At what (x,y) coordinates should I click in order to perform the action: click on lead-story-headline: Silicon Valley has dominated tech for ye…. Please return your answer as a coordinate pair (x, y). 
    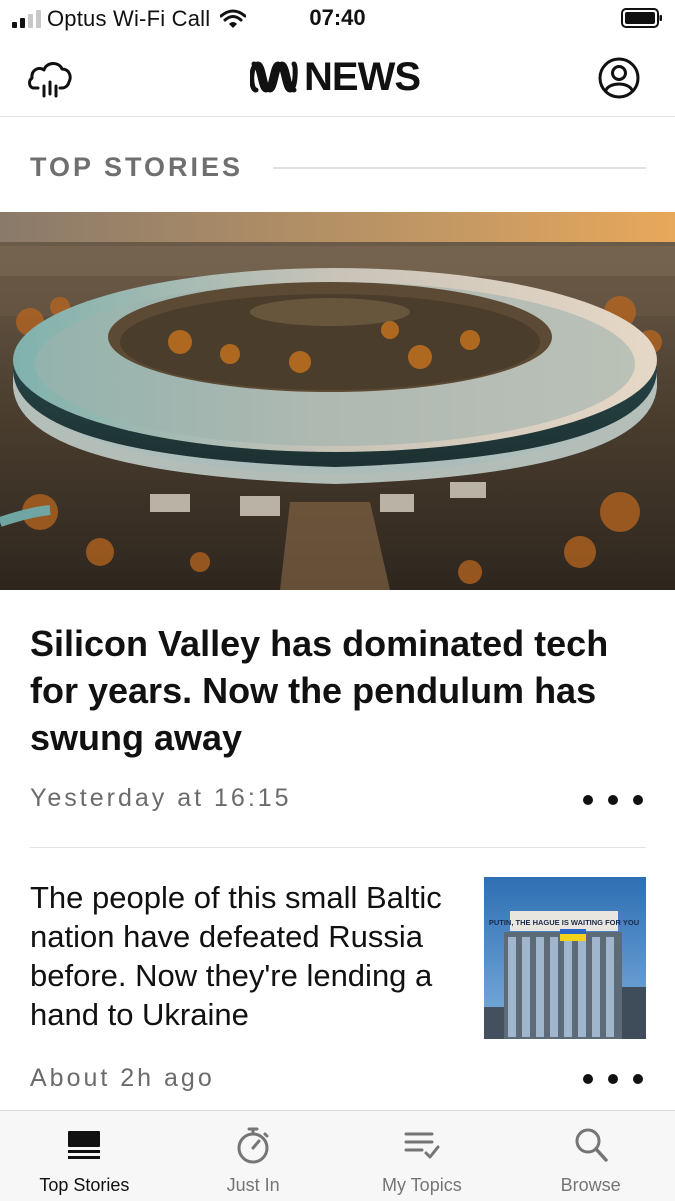
    Looking at the image, I should click on (330, 690).